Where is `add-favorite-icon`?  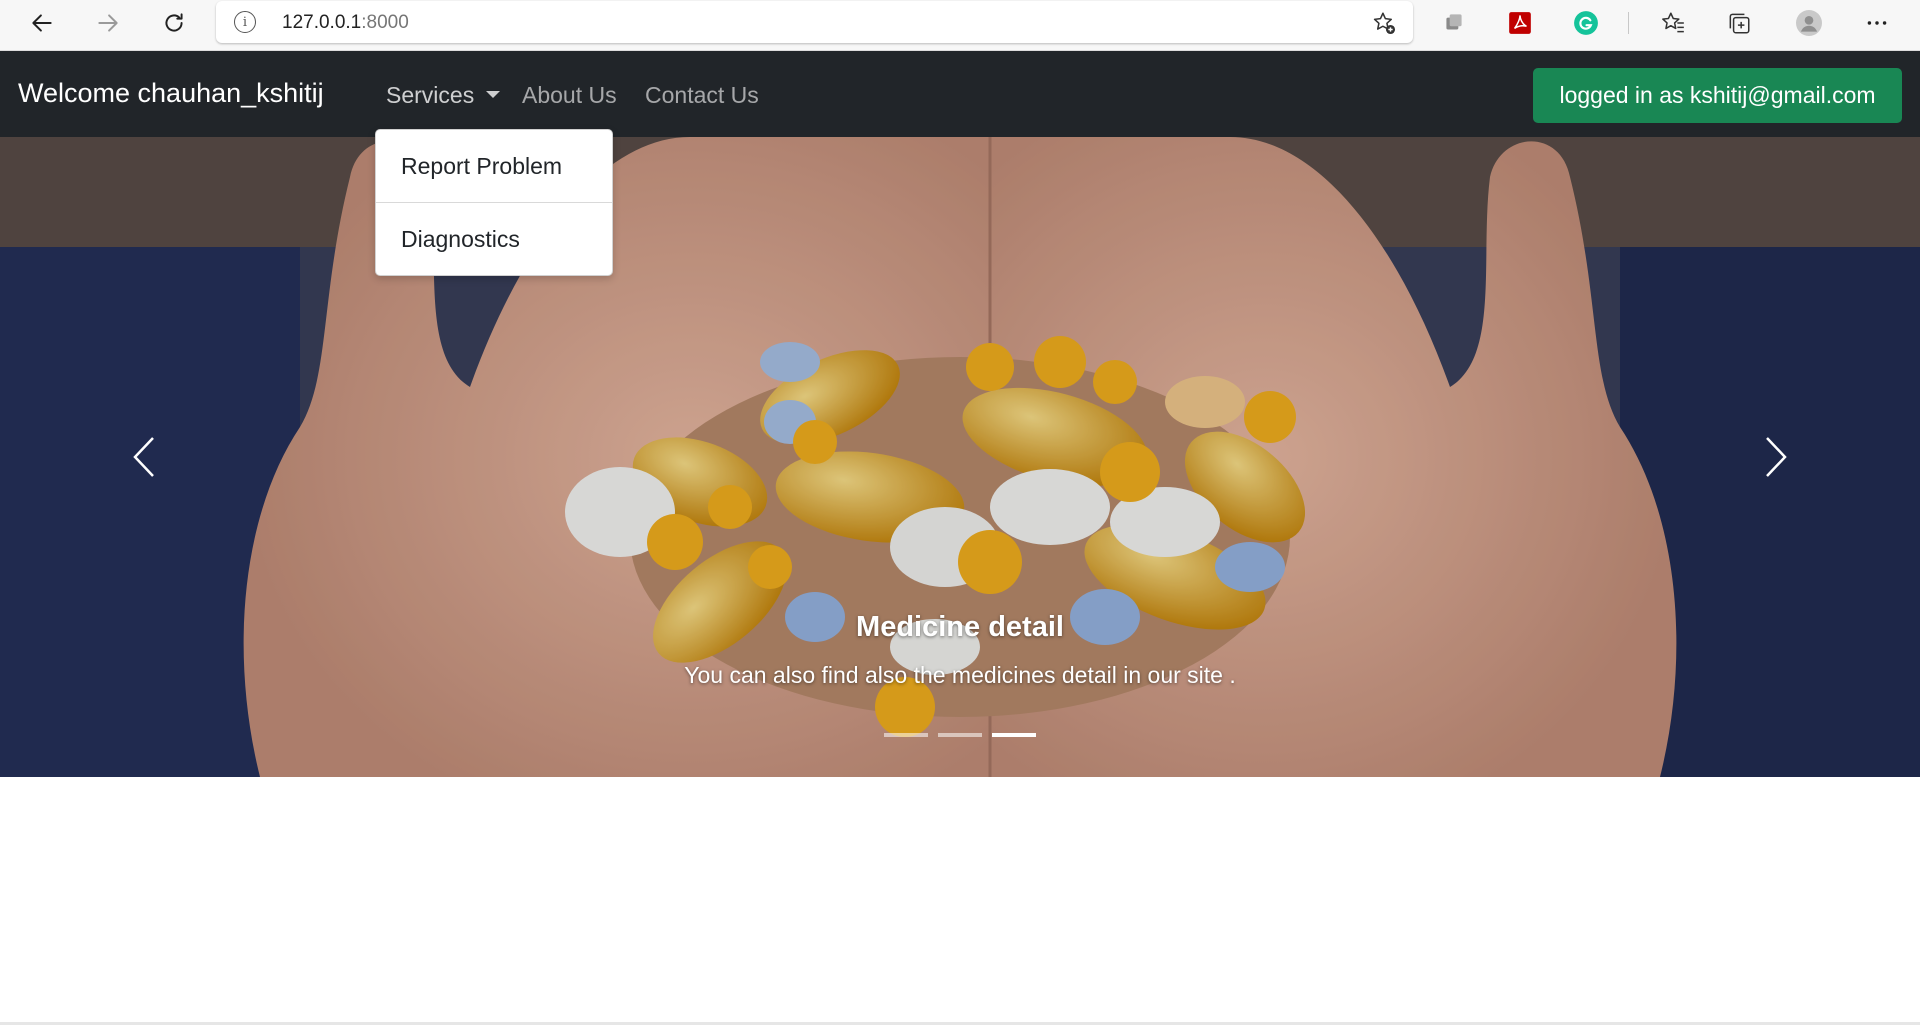 add-favorite-icon is located at coordinates (1384, 23).